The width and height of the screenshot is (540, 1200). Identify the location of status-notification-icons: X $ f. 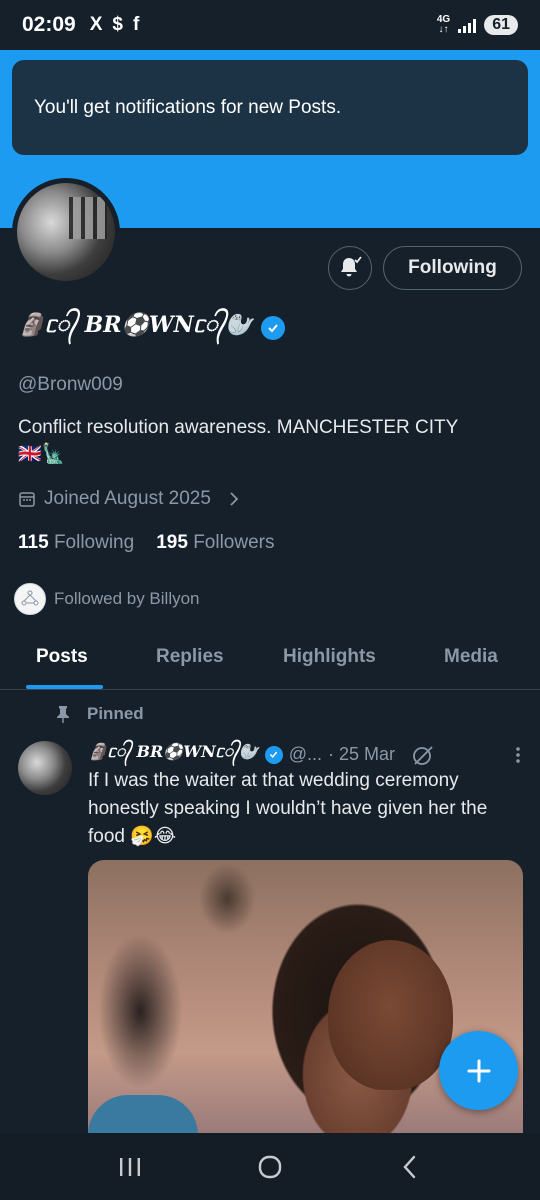
(115, 25).